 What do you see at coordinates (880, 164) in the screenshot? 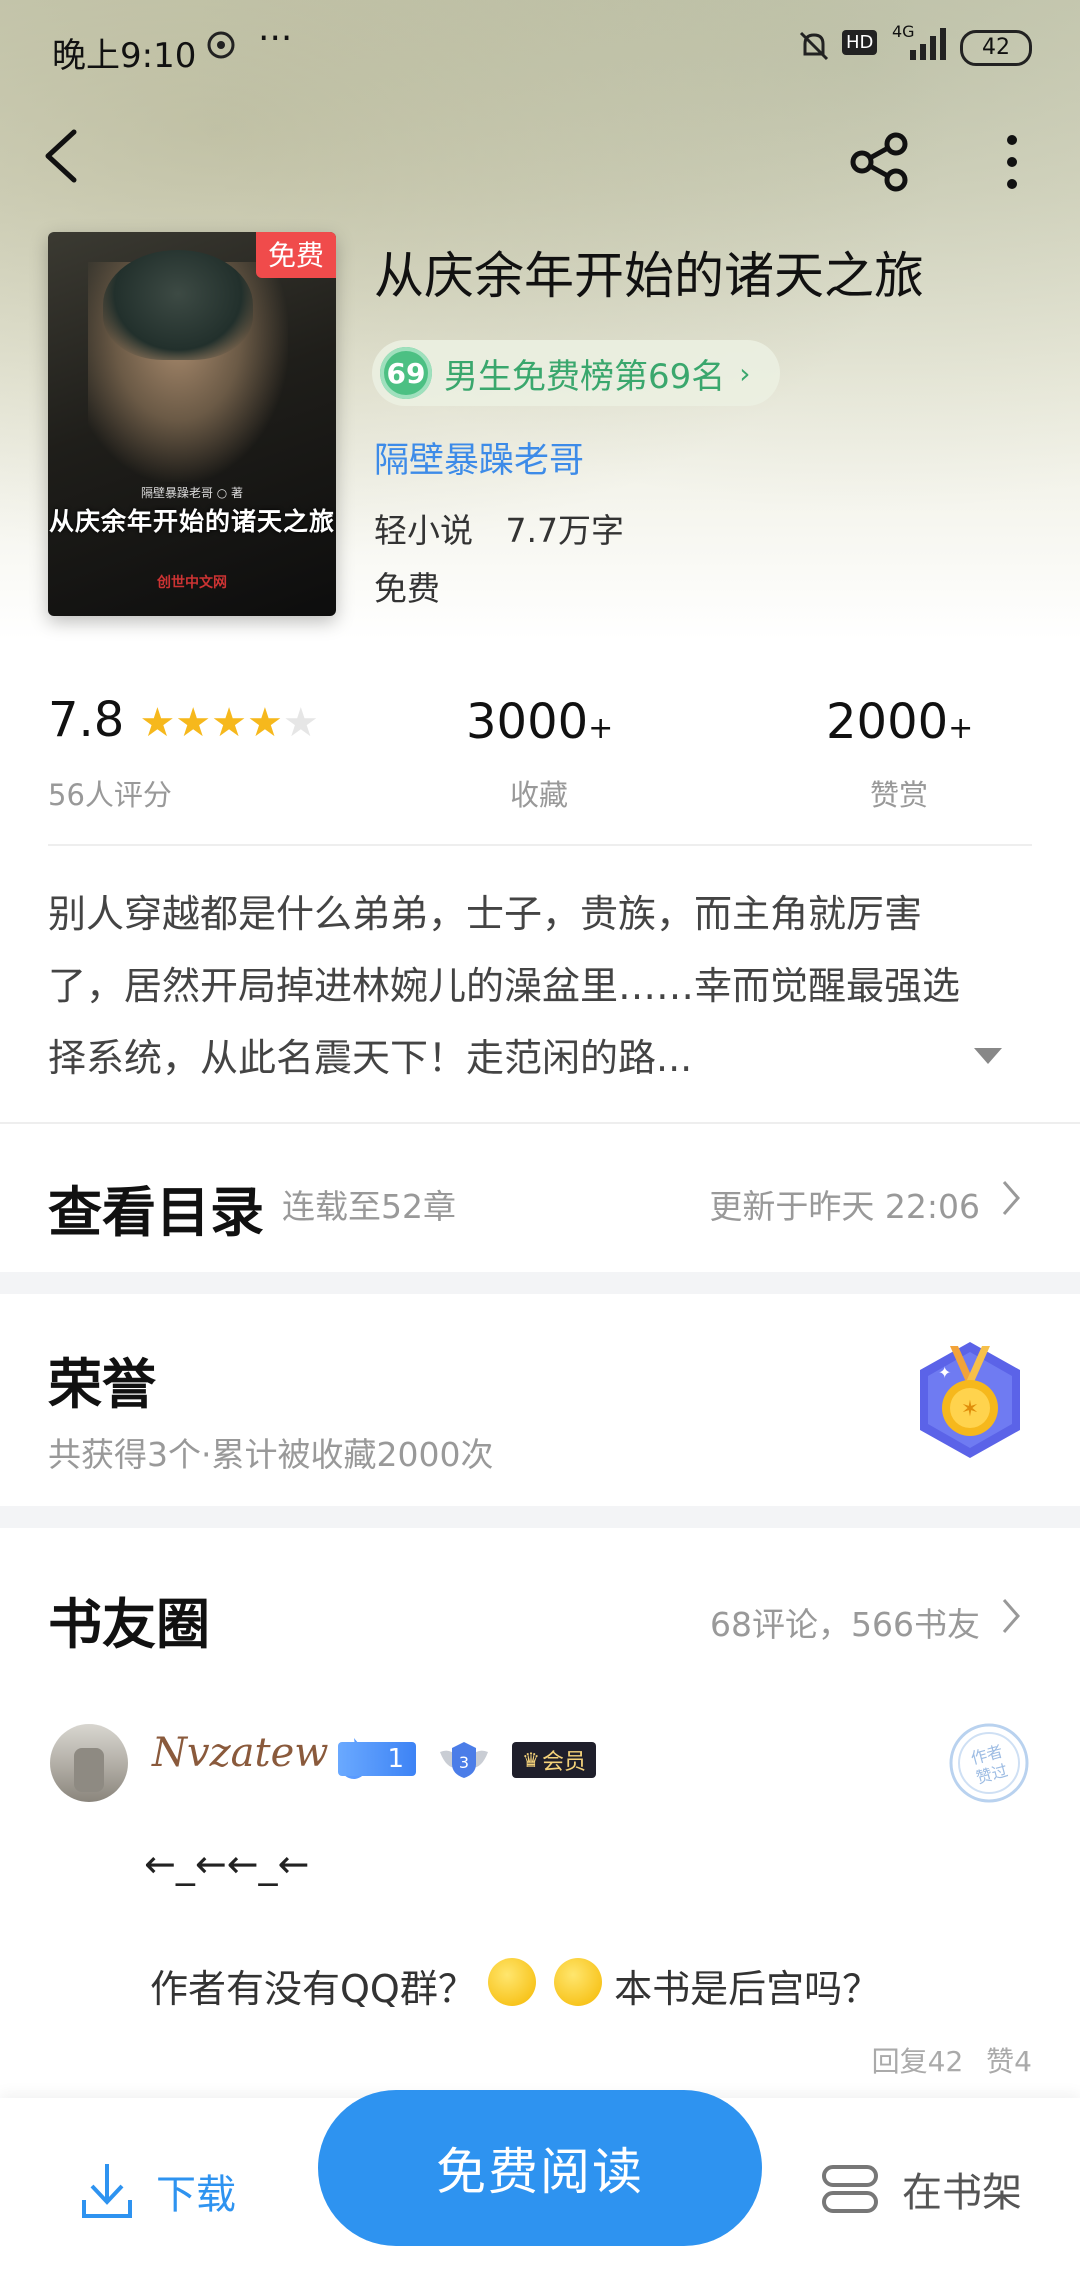
I see `share-icon` at bounding box center [880, 164].